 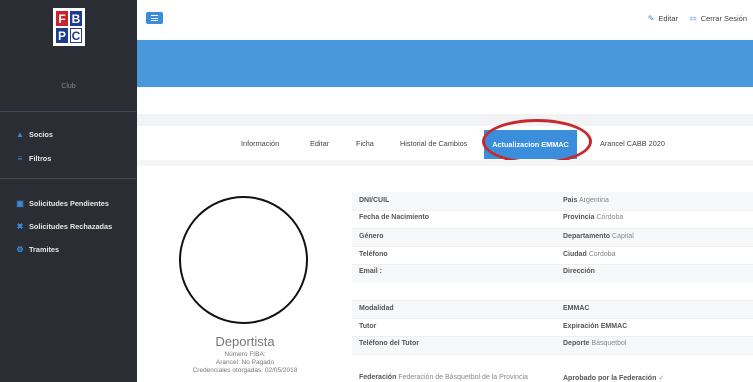 What do you see at coordinates (389, 343) in the screenshot?
I see `detail-telefono-tutor: Teléfono del Tutor` at bounding box center [389, 343].